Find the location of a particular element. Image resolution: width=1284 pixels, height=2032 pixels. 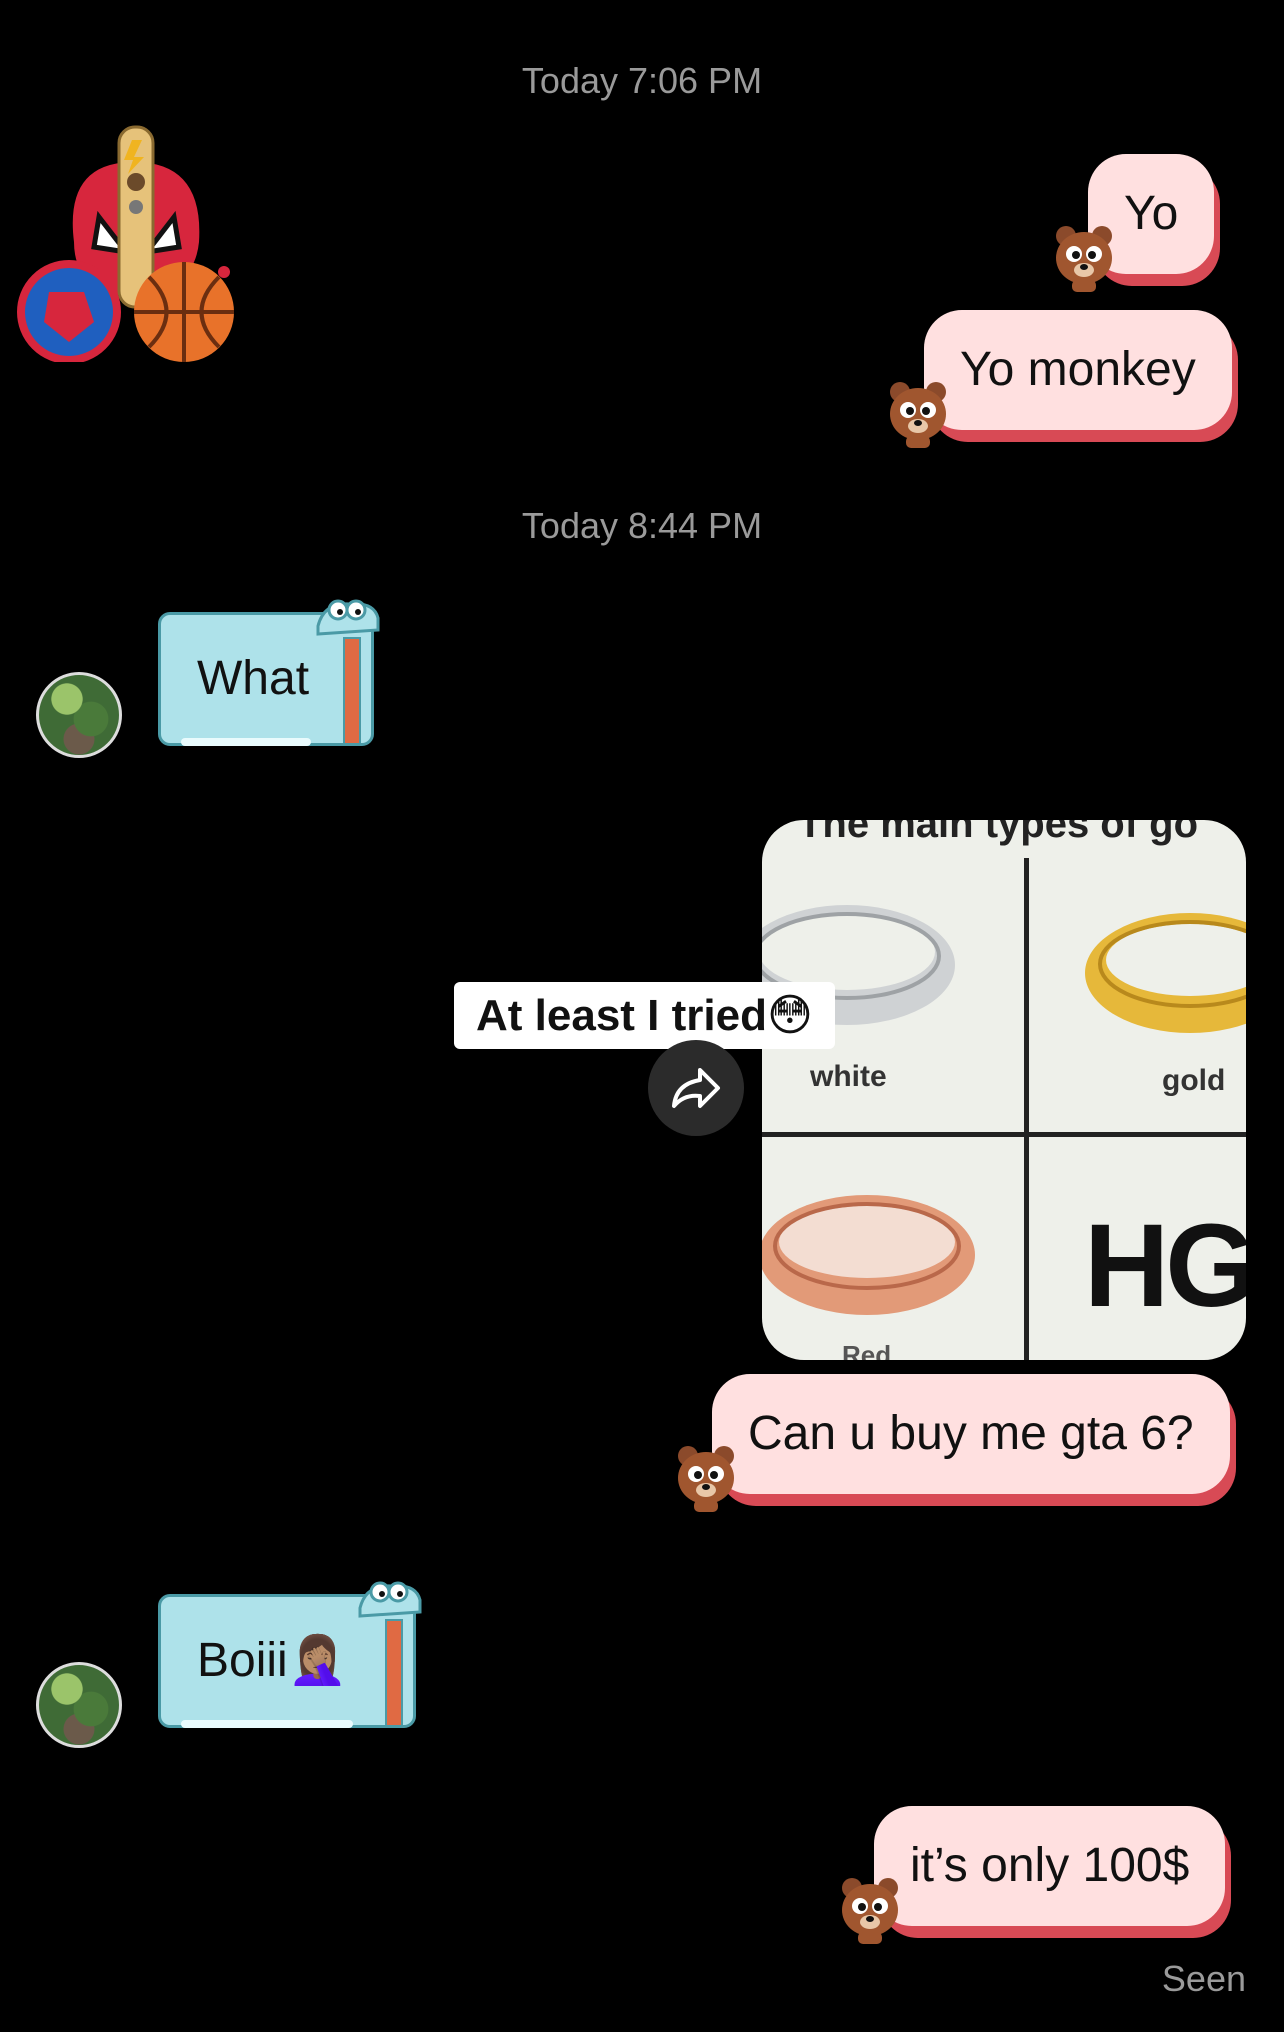

share-button is located at coordinates (696, 1088).